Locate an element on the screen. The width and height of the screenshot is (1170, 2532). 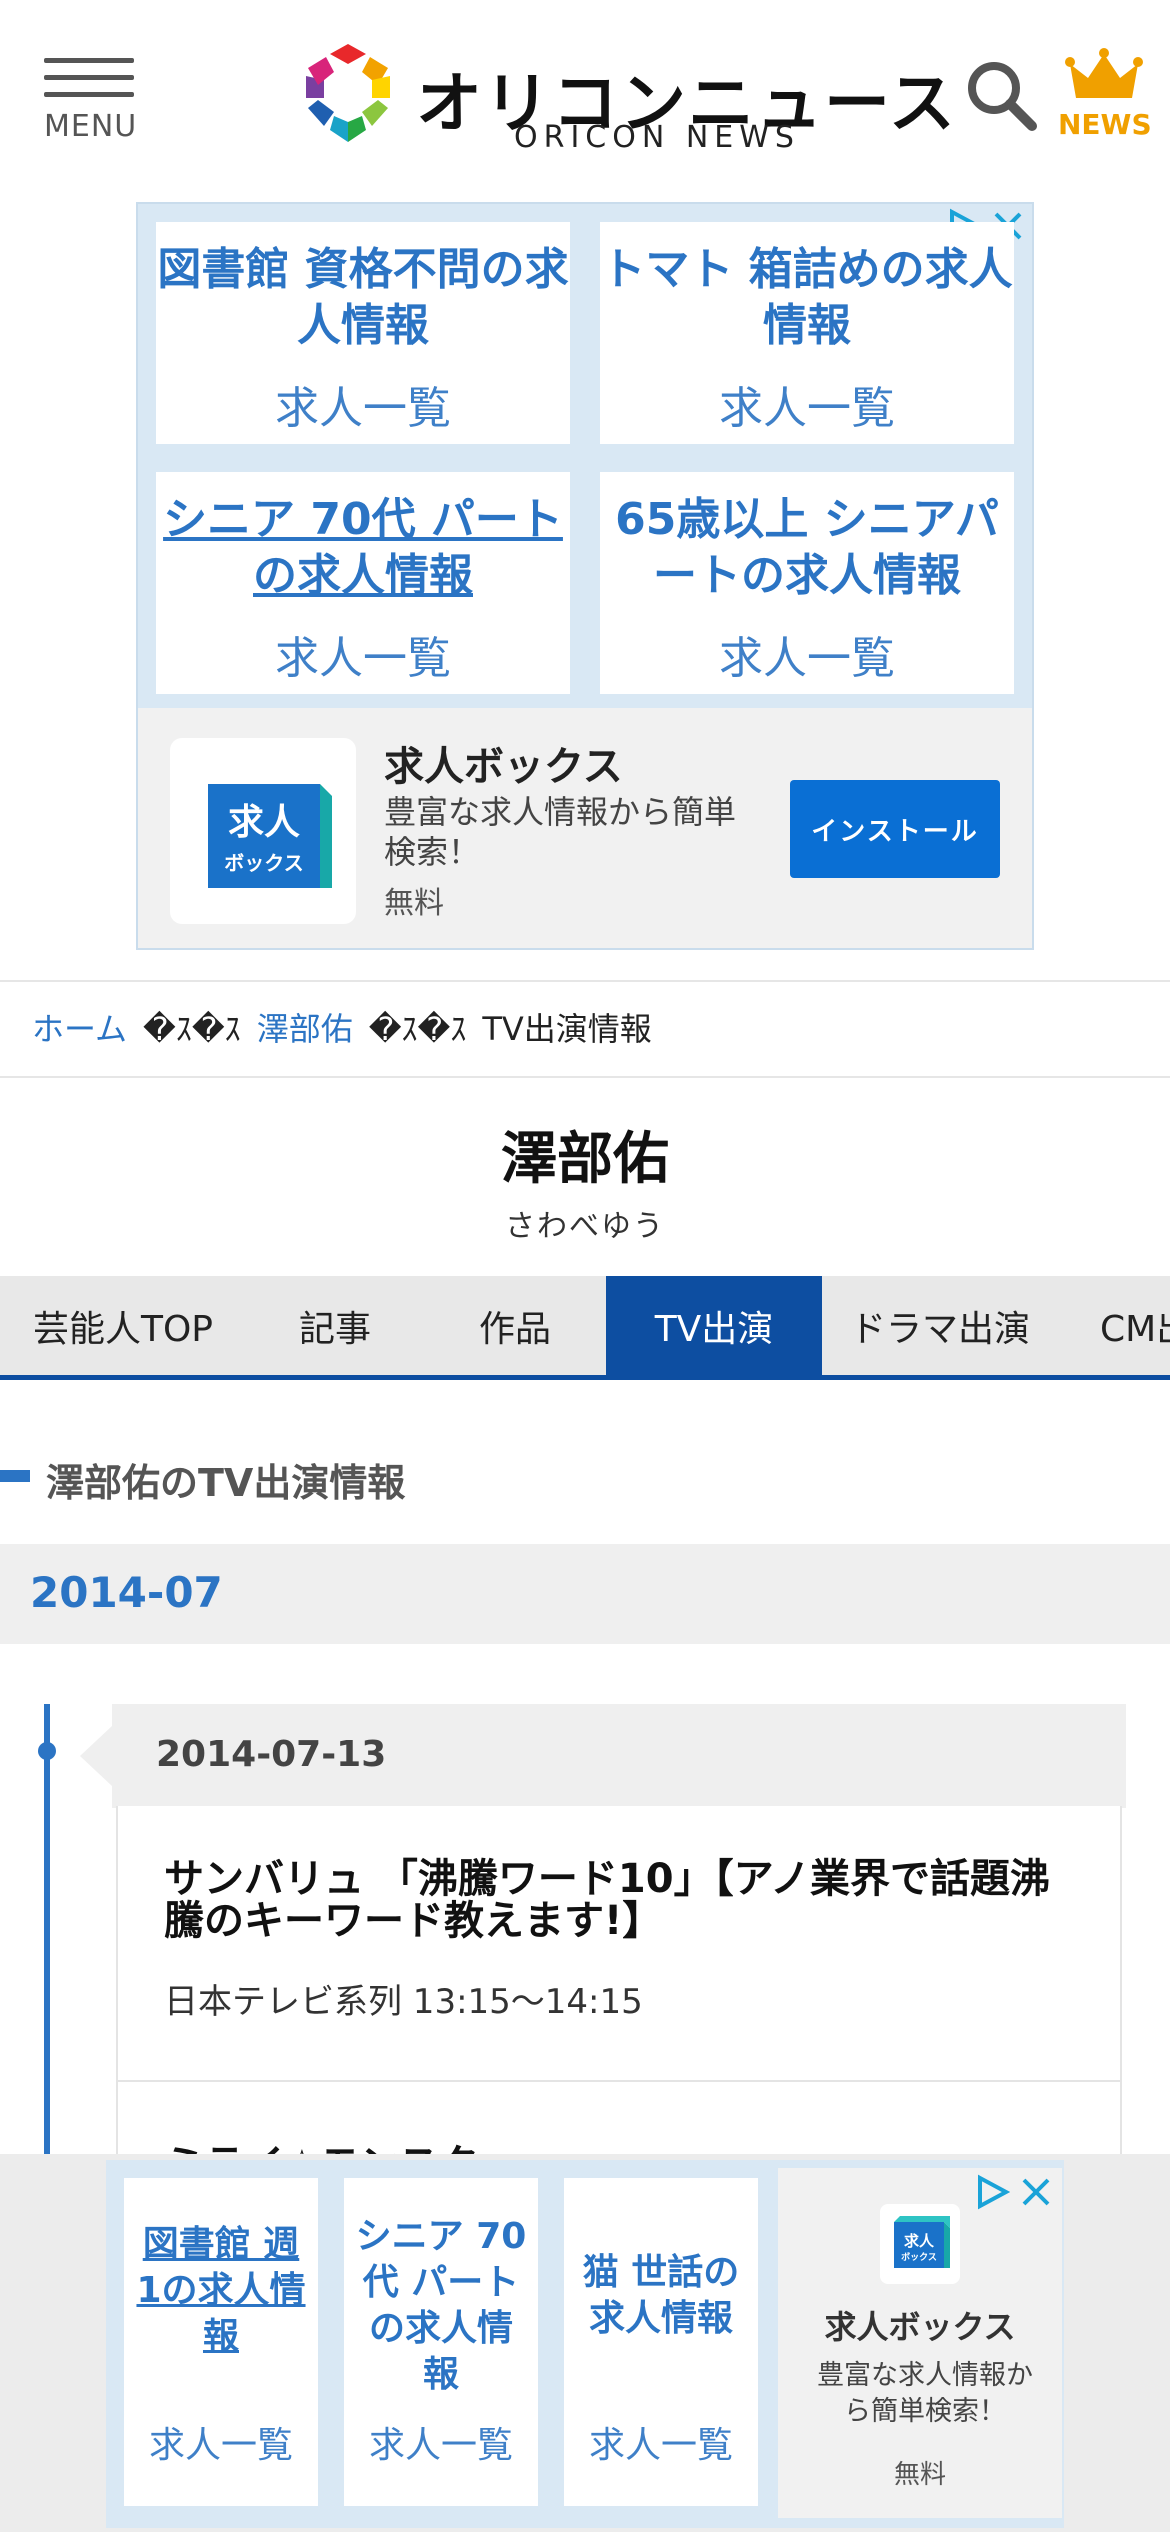
breadcrumb-current: TV出演情報 is located at coordinates (567, 1029).